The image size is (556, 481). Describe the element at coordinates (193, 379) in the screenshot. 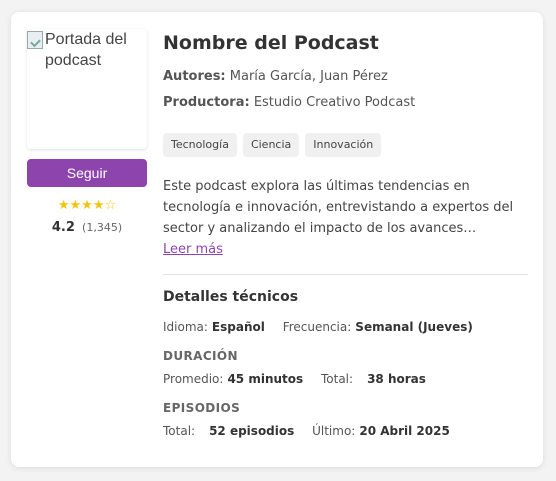

I see `average-label: Promedio:` at that location.